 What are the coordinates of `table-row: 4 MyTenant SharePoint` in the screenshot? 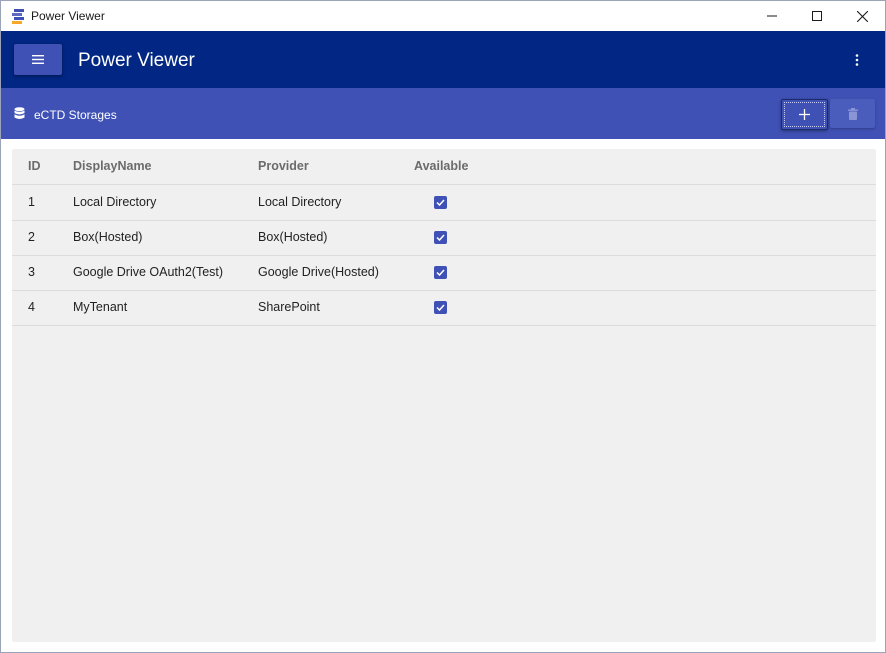 It's located at (444, 308).